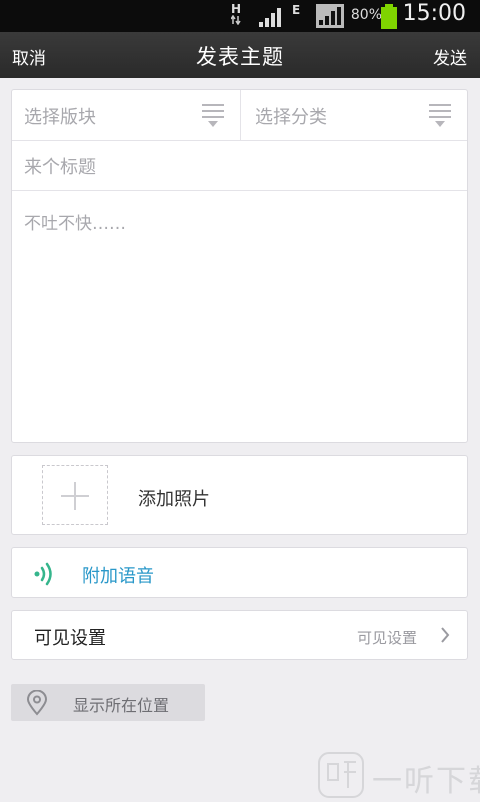 Image resolution: width=480 pixels, height=802 pixels. What do you see at coordinates (354, 115) in the screenshot?
I see `category-select: 选择分类` at bounding box center [354, 115].